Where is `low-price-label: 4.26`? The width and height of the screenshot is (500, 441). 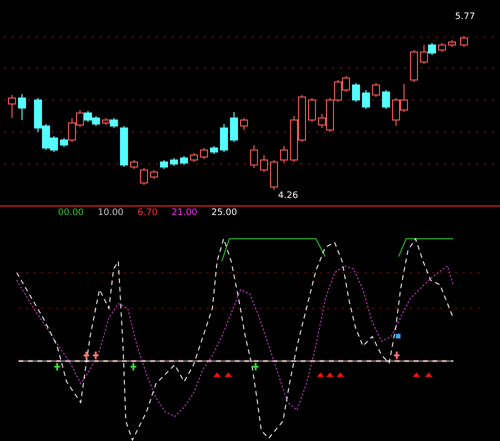
low-price-label: 4.26 is located at coordinates (288, 196).